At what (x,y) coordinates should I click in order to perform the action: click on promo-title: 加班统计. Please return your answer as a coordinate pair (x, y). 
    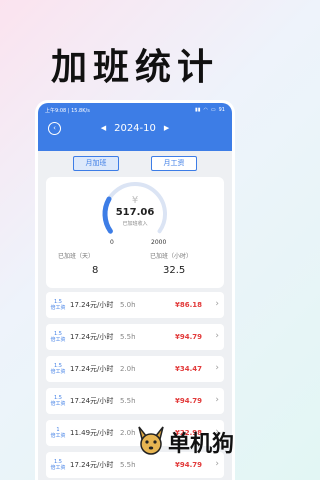
    Looking at the image, I should click on (134, 67).